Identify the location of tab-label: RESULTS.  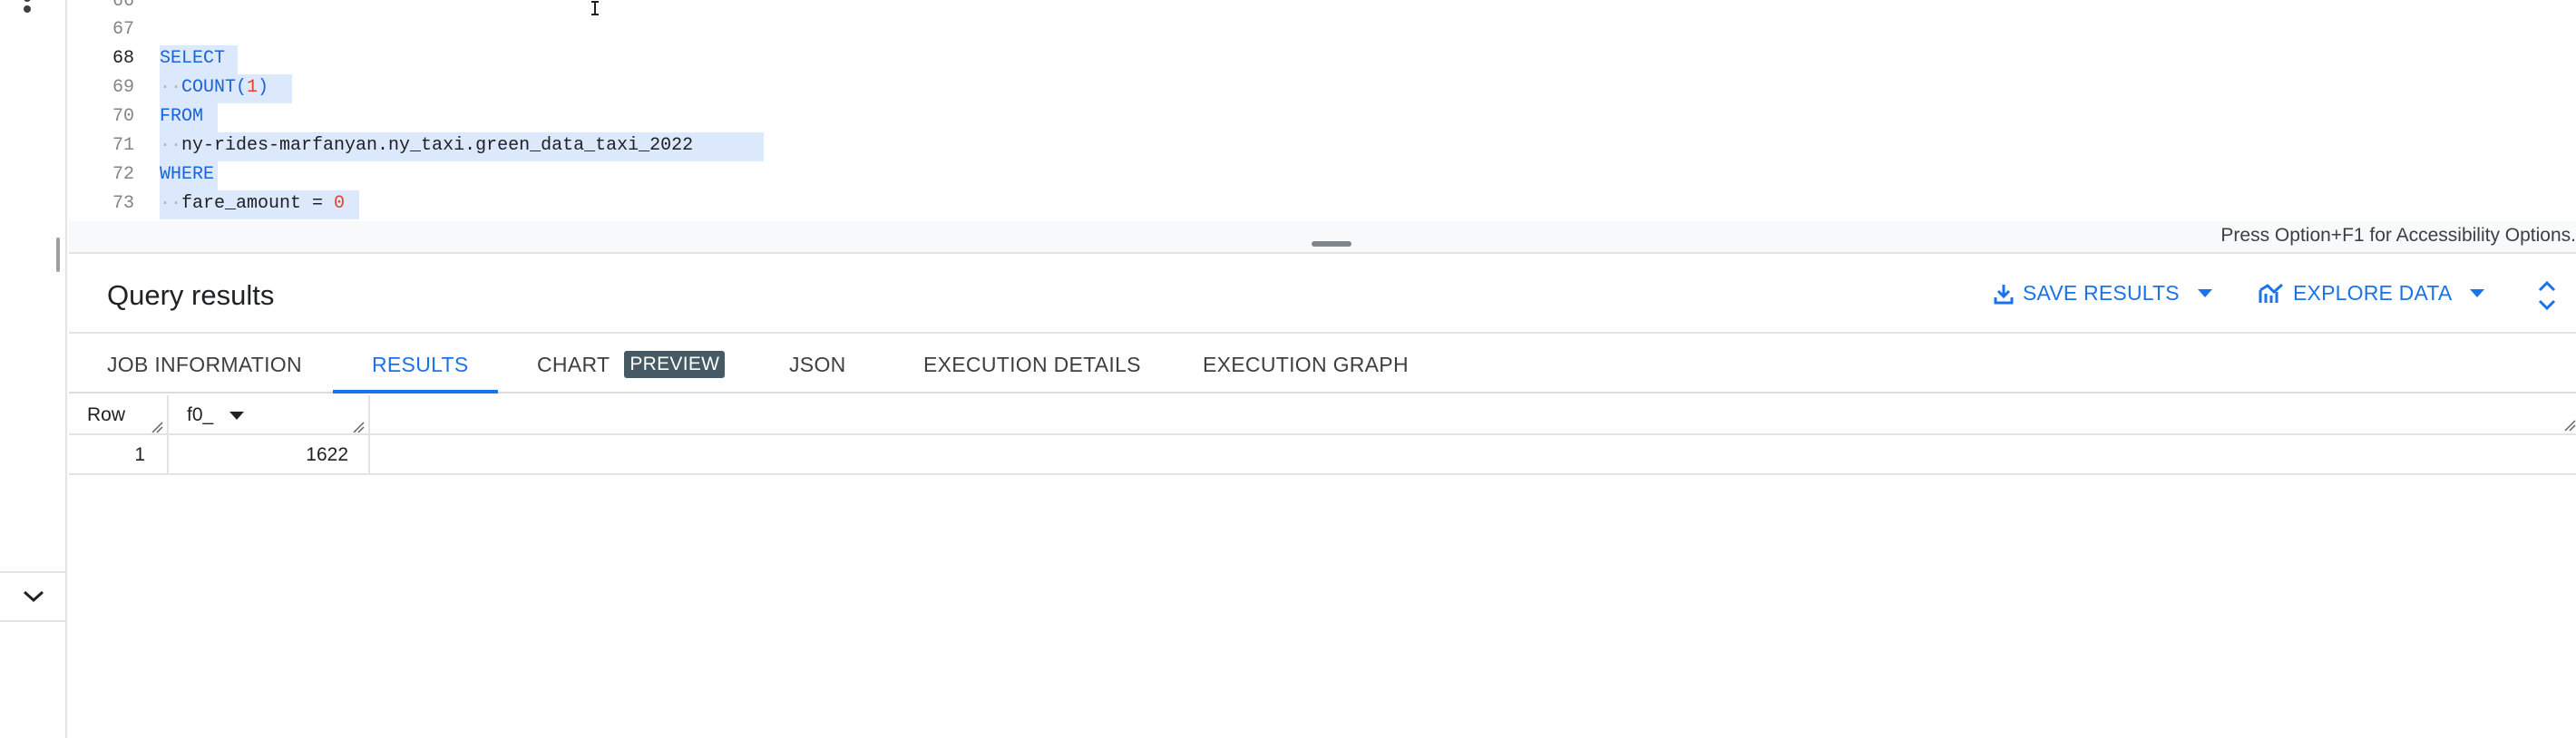
(420, 364).